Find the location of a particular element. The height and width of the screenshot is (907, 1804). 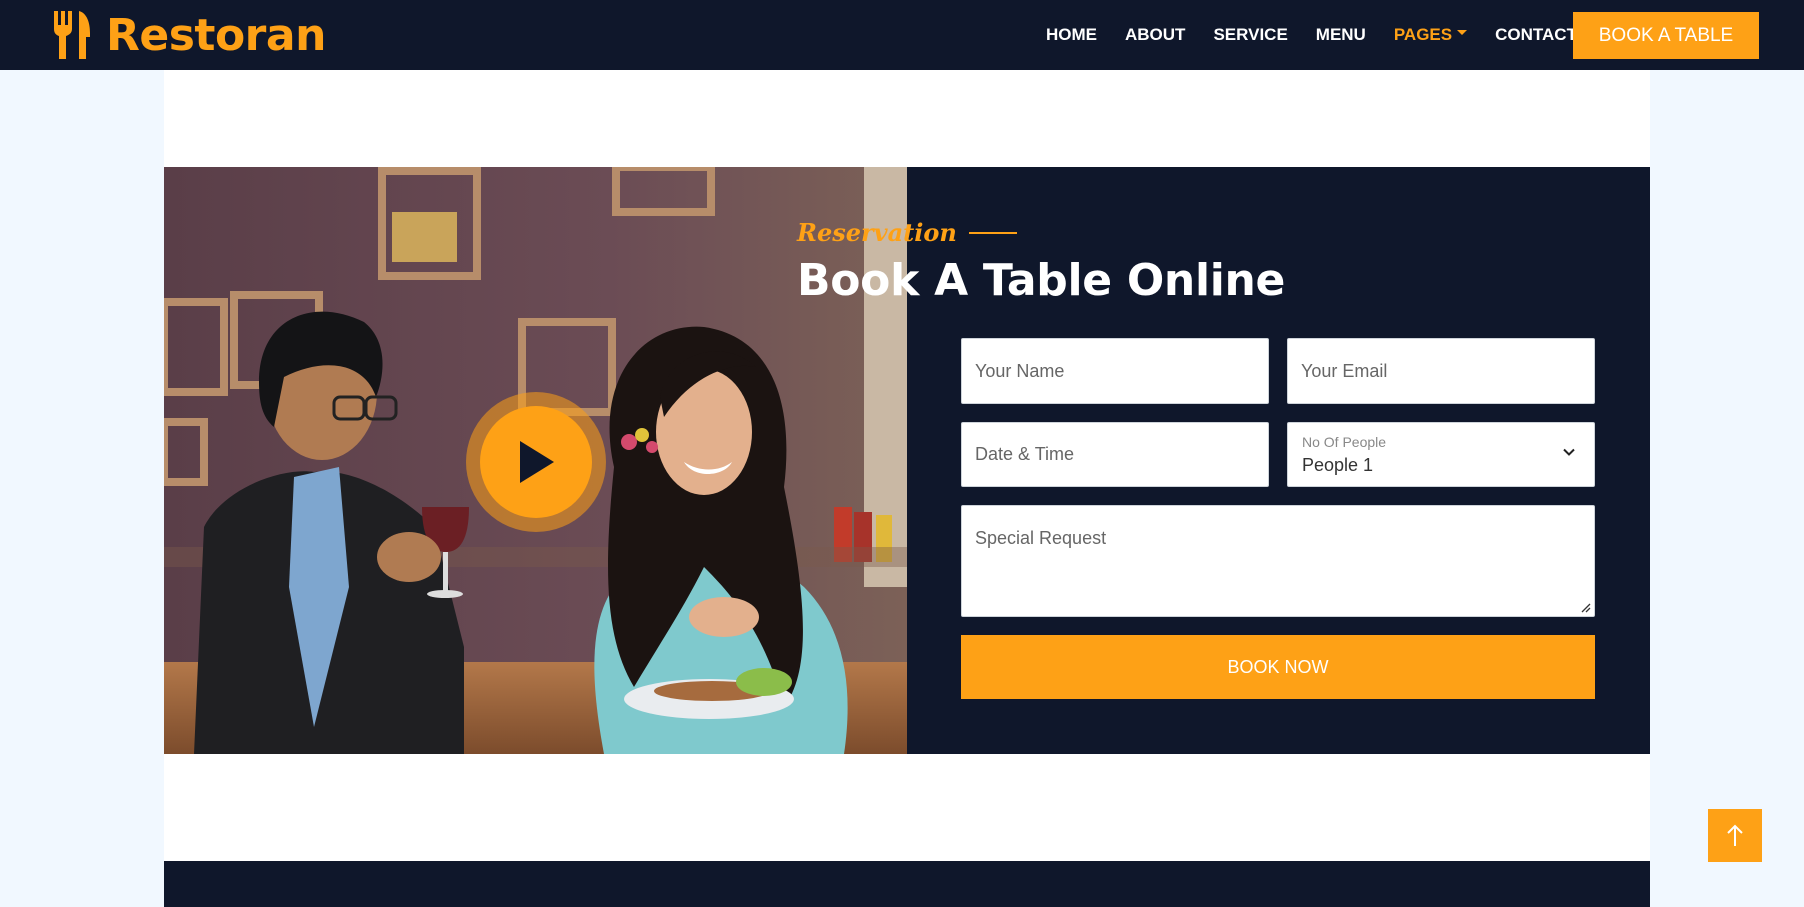

name-field is located at coordinates (1115, 371).